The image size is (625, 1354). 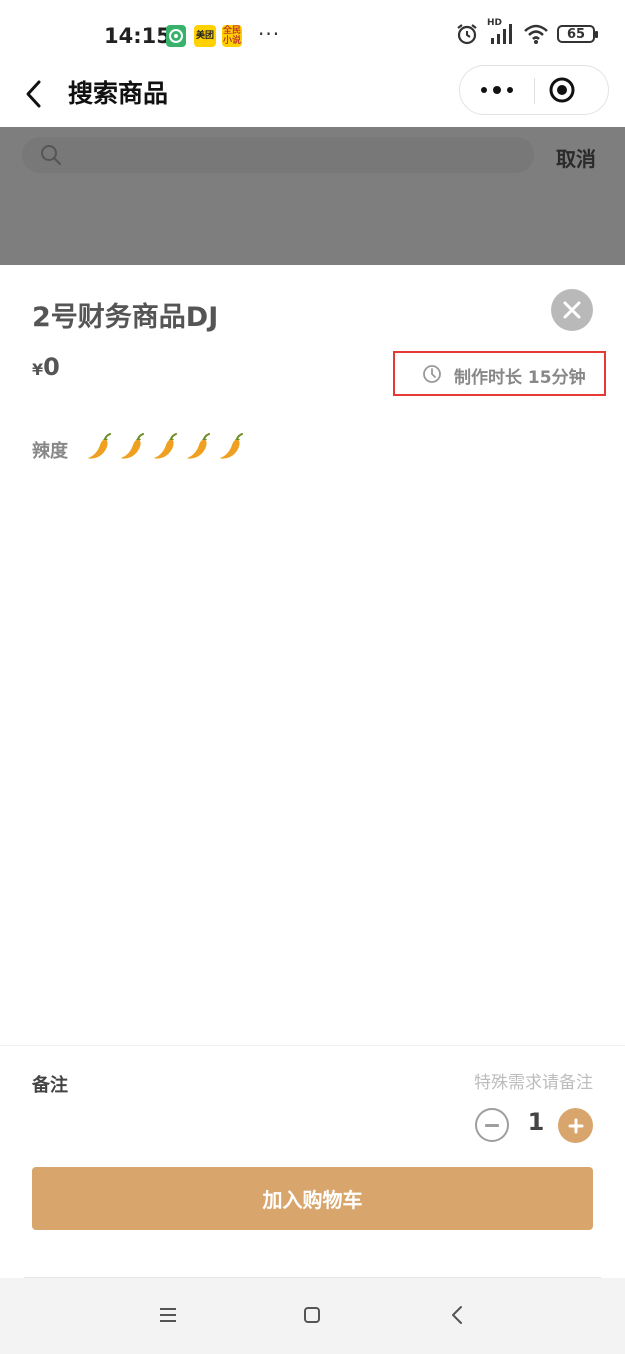 I want to click on capsule-divider, so click(x=534, y=91).